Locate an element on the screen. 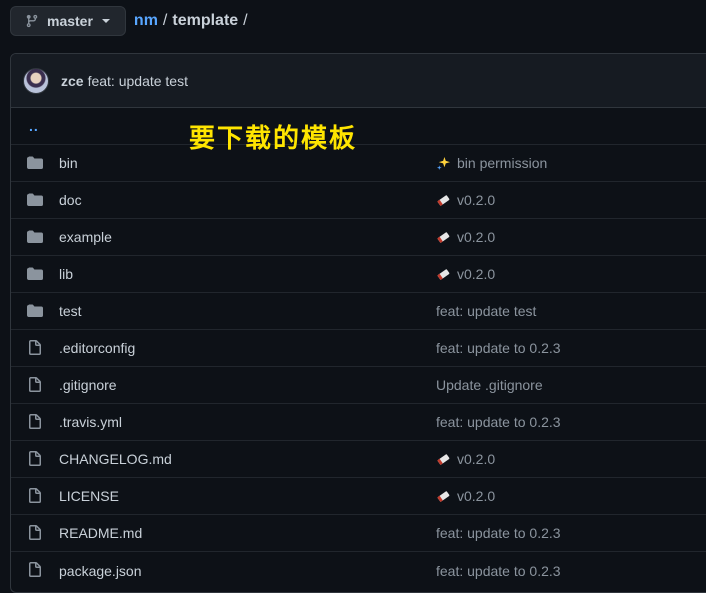 This screenshot has width=706, height=593. file-name-link: README.md is located at coordinates (100, 533).